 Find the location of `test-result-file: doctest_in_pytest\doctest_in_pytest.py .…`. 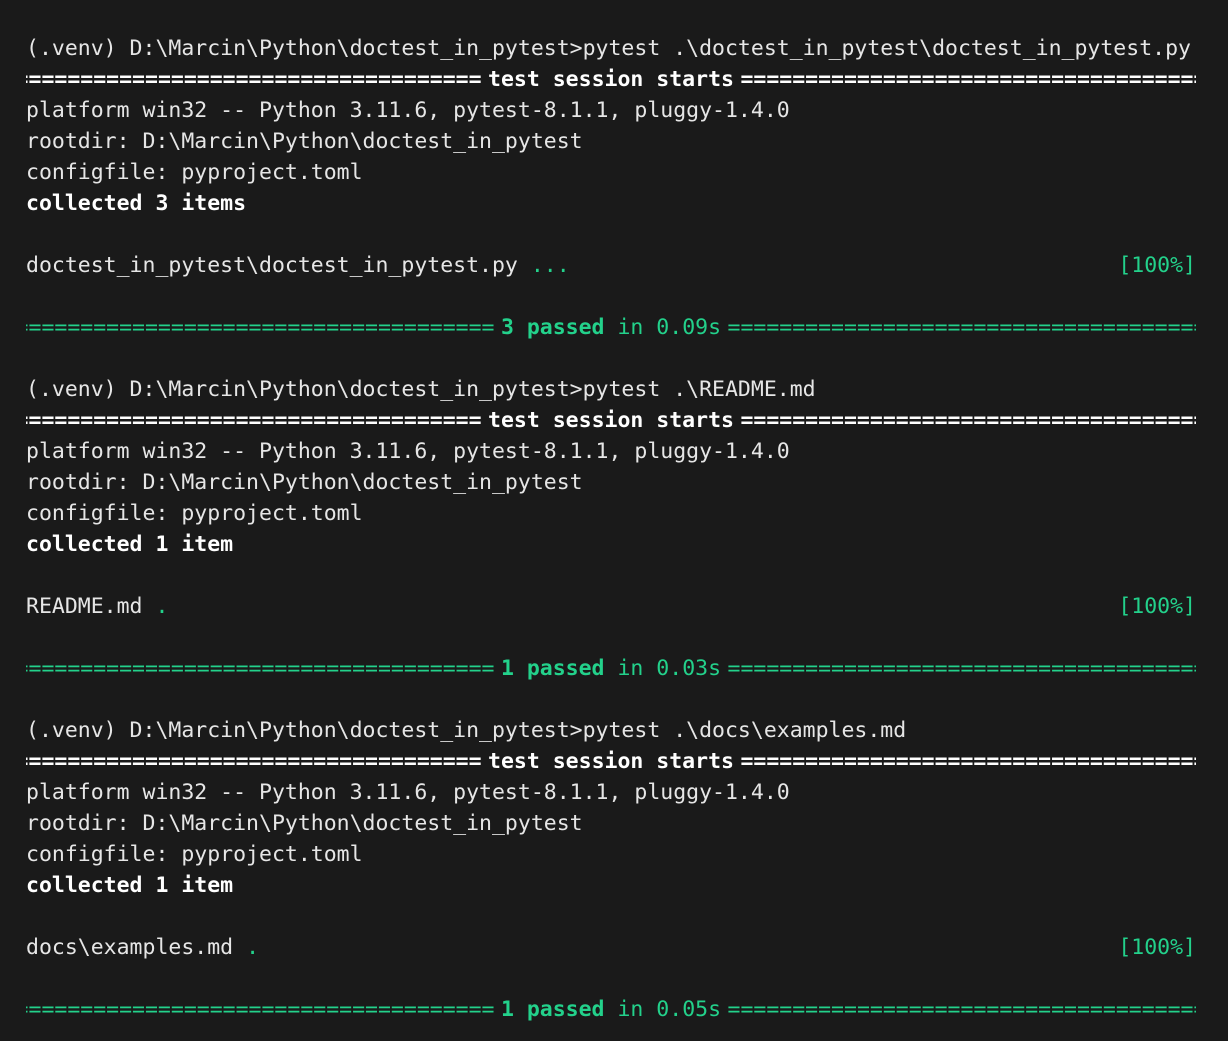

test-result-file: doctest_in_pytest\doctest_in_pytest.py .… is located at coordinates (298, 265).